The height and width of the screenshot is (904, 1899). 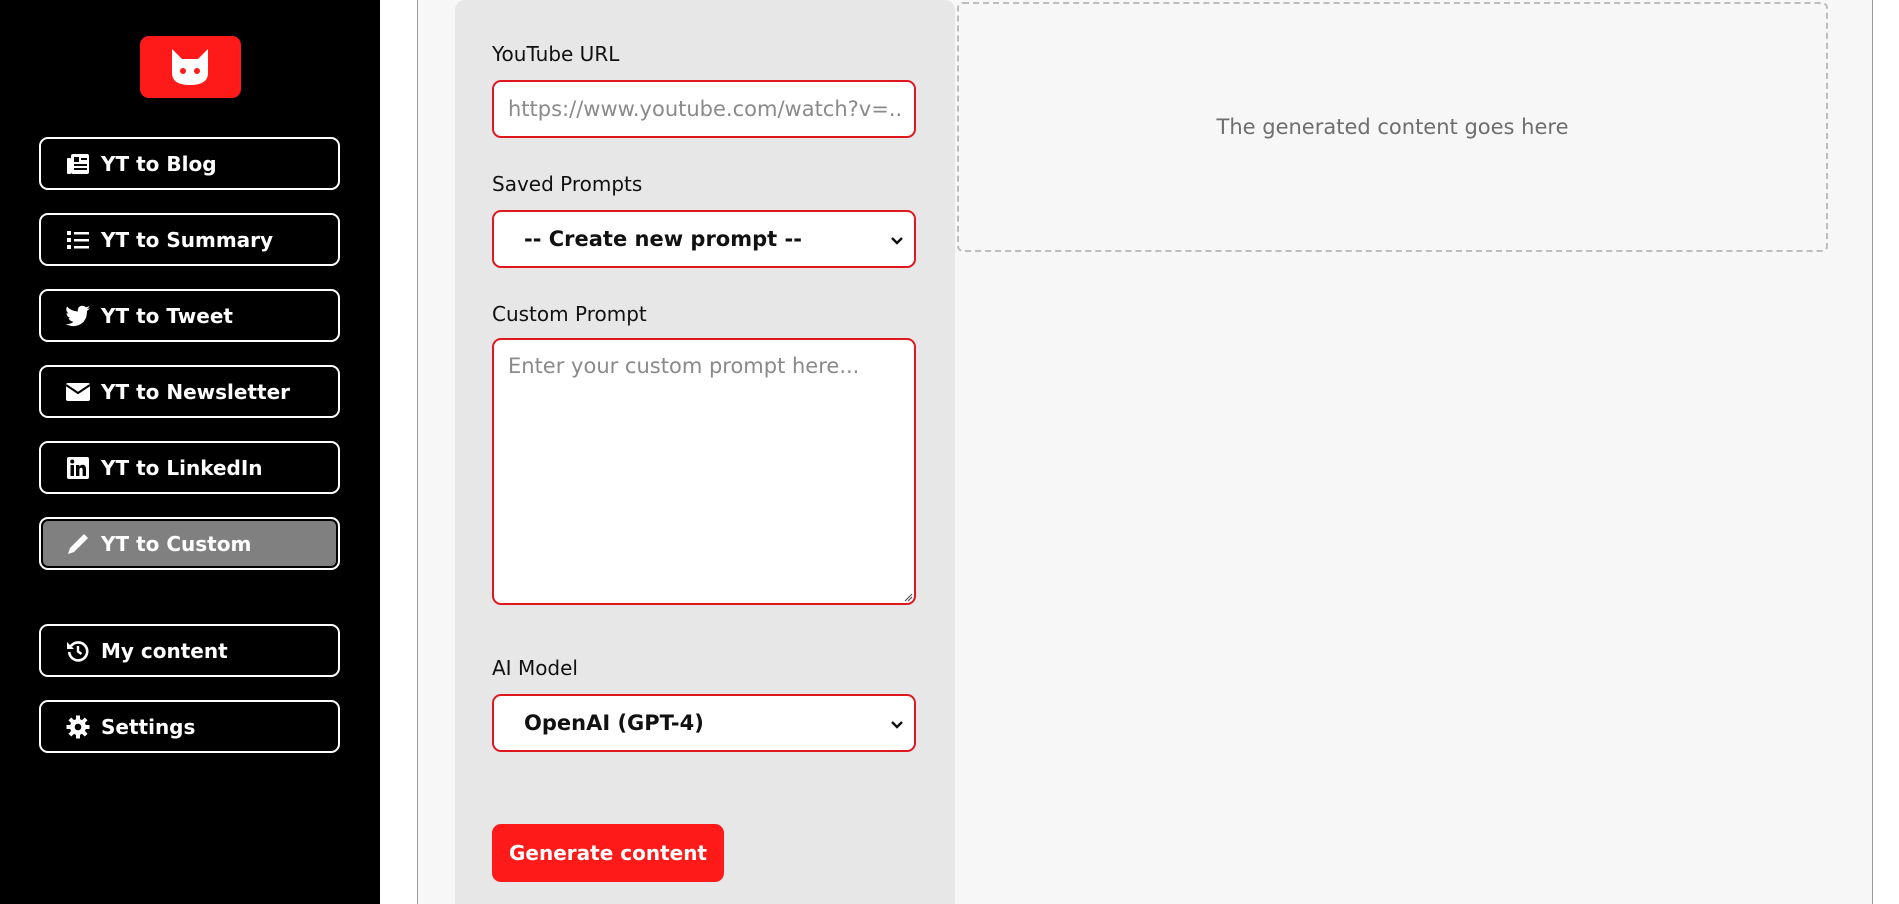 What do you see at coordinates (78, 468) in the screenshot?
I see `linkedin-icon` at bounding box center [78, 468].